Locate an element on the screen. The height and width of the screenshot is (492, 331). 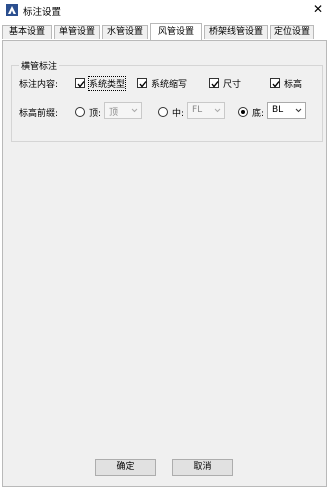
bottom-prefix-select: BL is located at coordinates (286, 110).